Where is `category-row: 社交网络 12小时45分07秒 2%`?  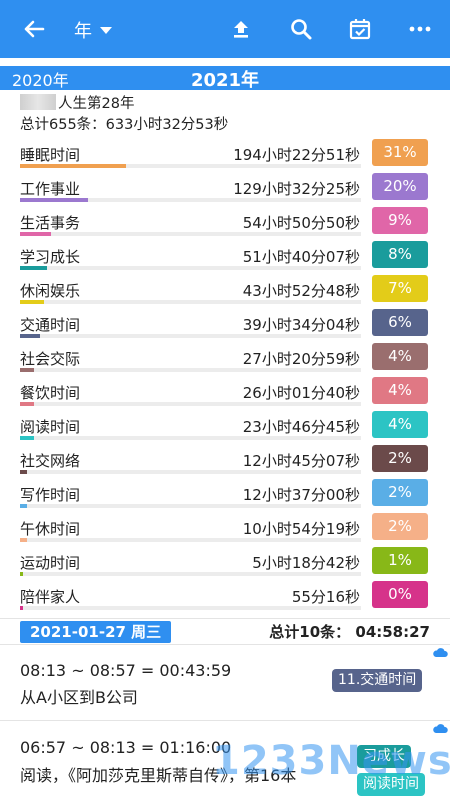 category-row: 社交网络 12小时45分07秒 2% is located at coordinates (225, 461).